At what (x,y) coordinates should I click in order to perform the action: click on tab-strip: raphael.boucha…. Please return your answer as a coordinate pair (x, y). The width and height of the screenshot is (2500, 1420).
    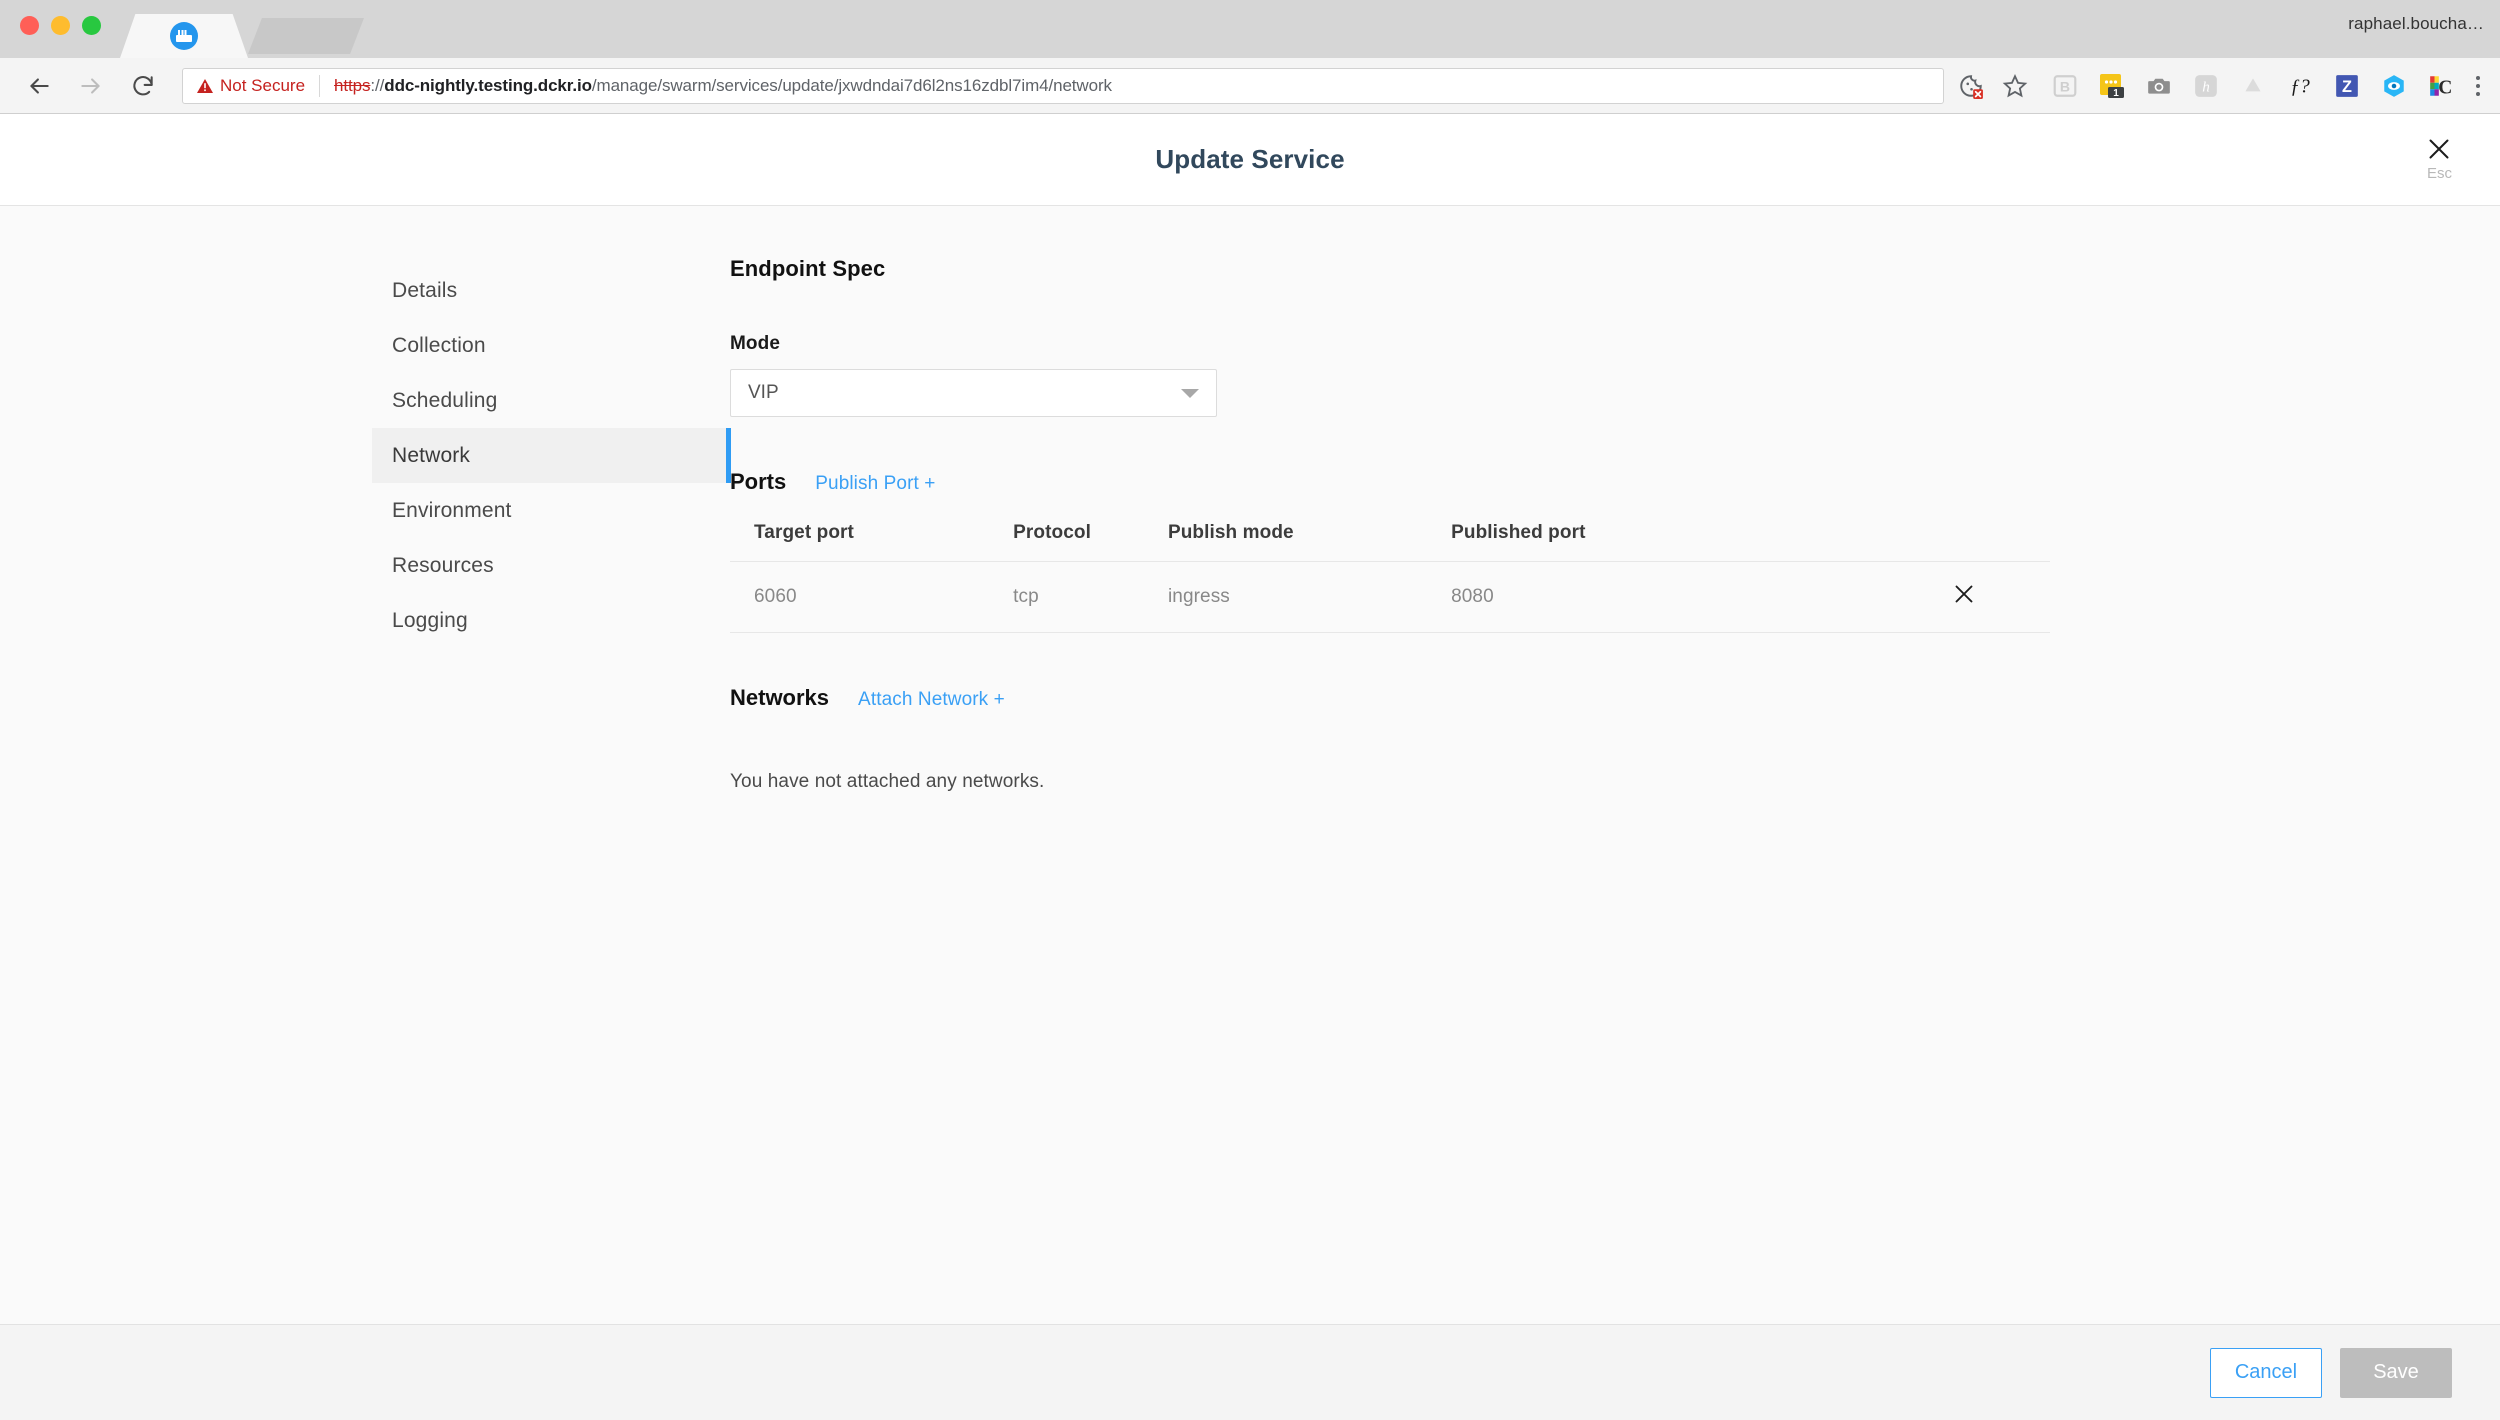
    Looking at the image, I should click on (1250, 29).